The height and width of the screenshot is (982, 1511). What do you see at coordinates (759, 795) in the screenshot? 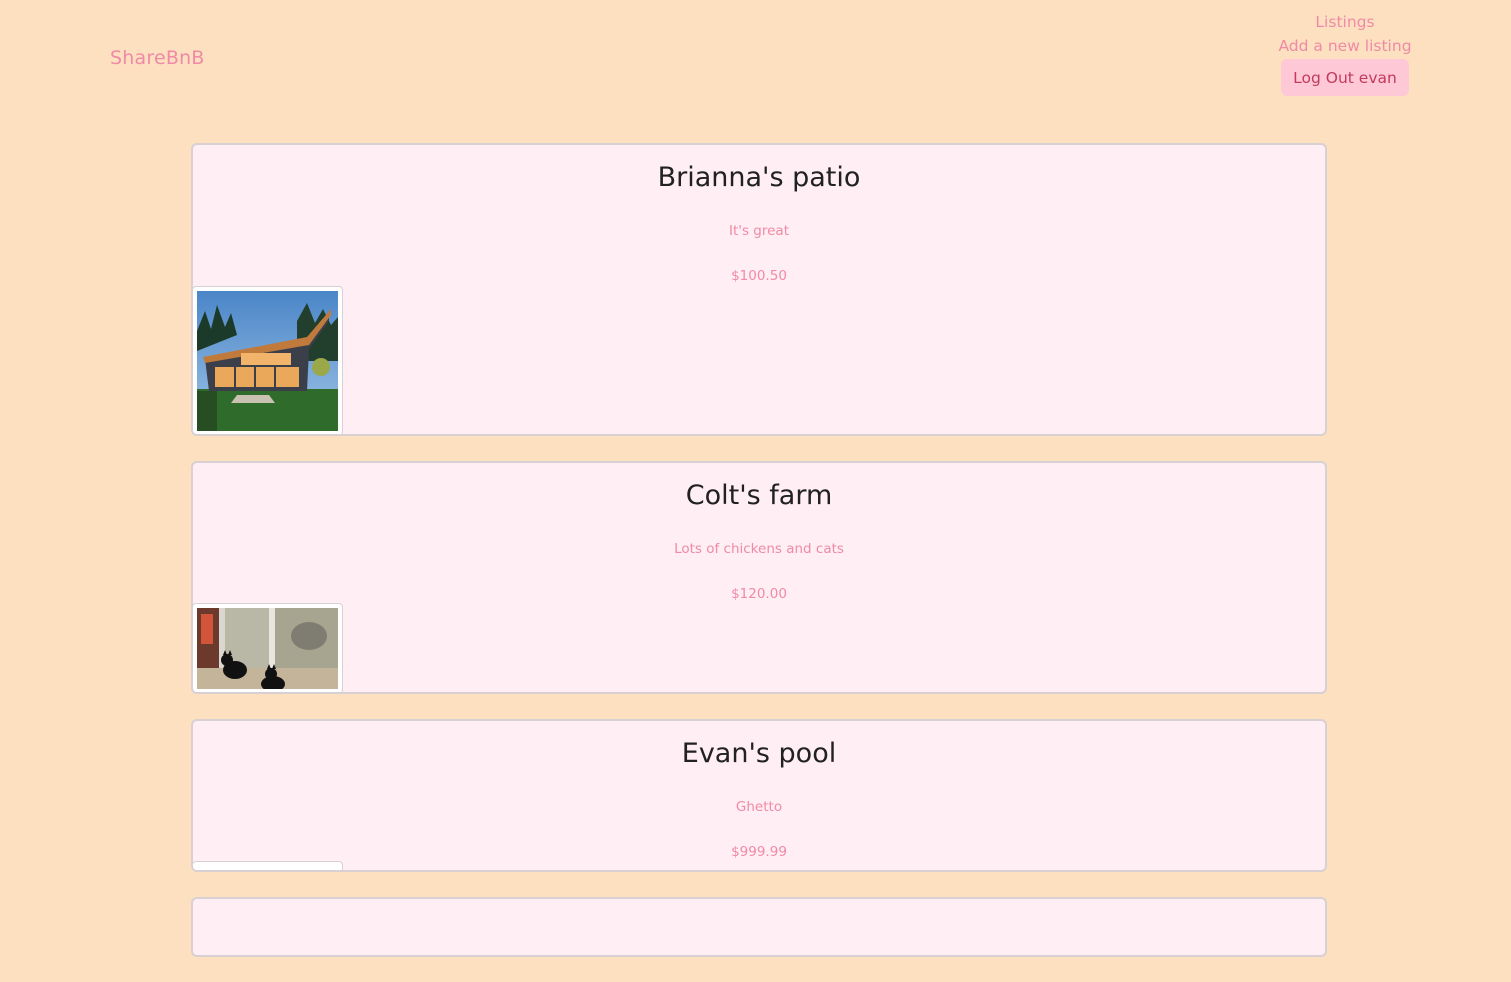
I see `listing-card: Evan's pool Ghetto $999.99` at bounding box center [759, 795].